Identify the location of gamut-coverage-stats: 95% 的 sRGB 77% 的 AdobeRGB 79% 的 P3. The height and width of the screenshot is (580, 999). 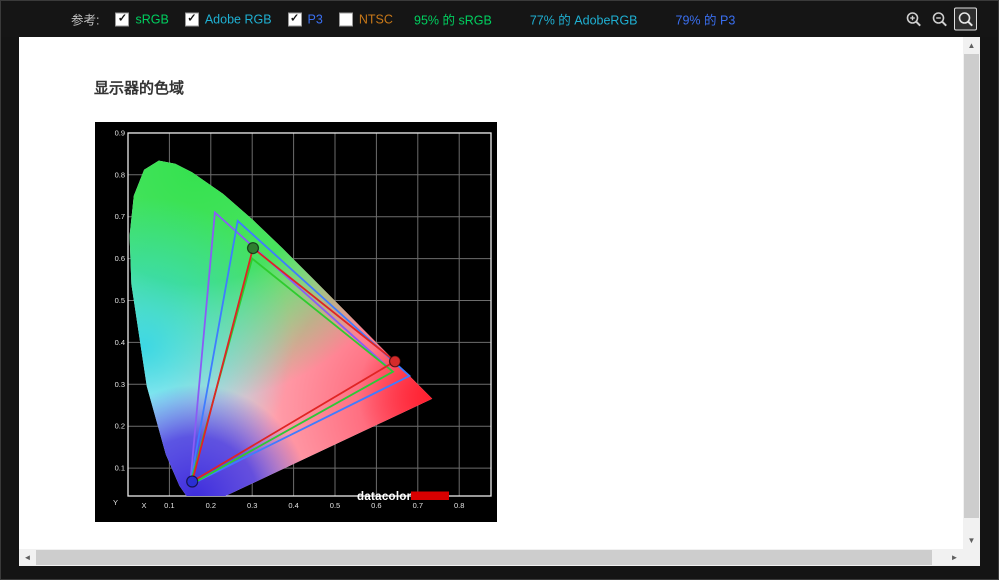
(574, 19).